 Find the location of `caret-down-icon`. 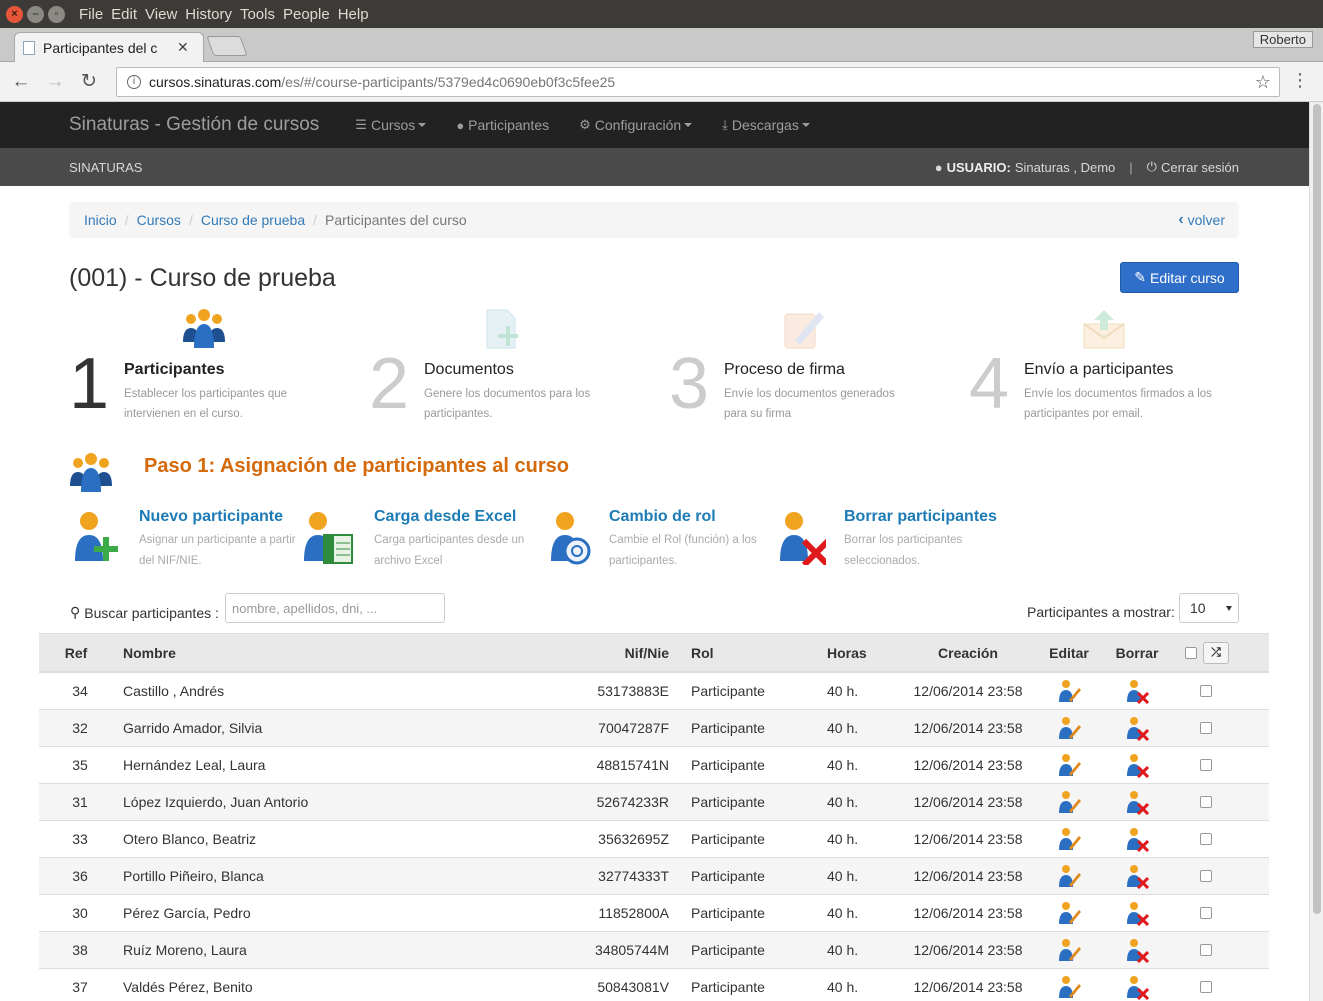

caret-down-icon is located at coordinates (422, 125).